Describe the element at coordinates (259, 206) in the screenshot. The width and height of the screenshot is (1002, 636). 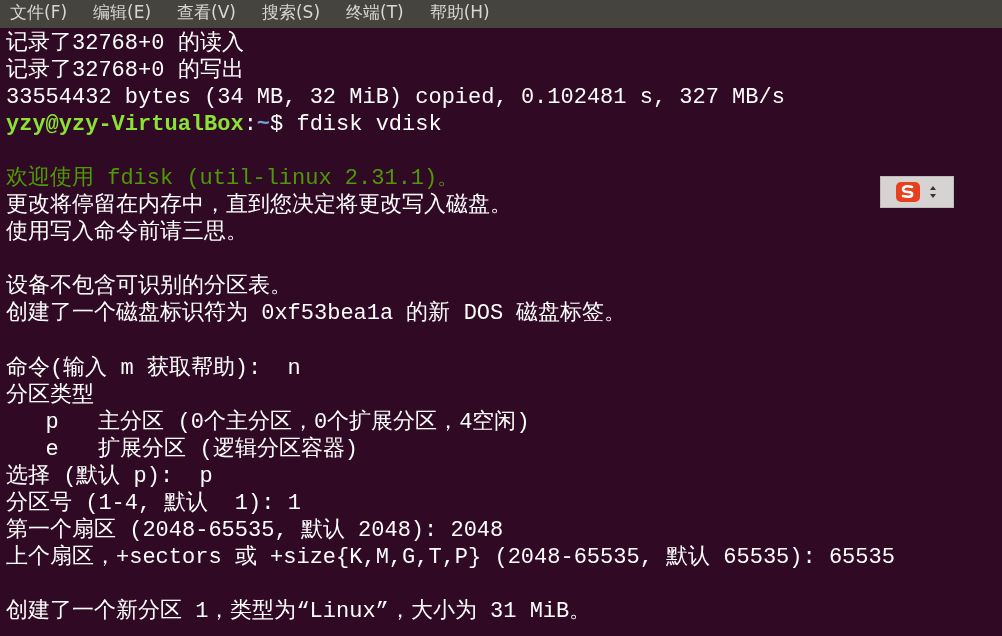
I see `terminal-line: 更改将停留在内存中，直到您决定将更改写入磁盘。` at that location.